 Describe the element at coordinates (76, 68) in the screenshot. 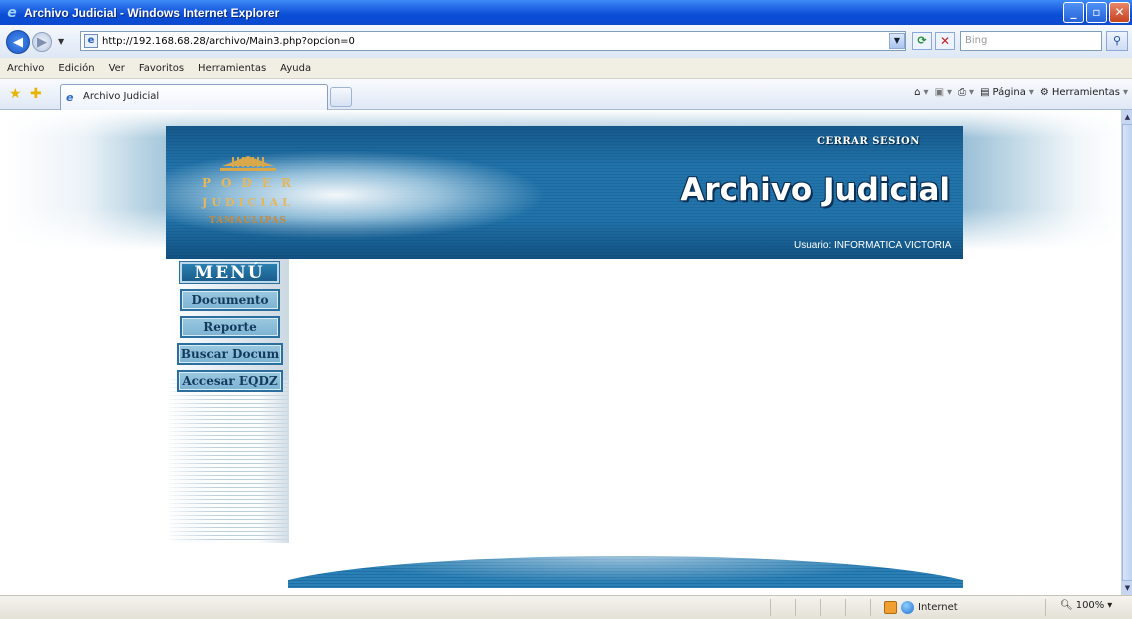

I see `menu-edicion: Edición` at that location.